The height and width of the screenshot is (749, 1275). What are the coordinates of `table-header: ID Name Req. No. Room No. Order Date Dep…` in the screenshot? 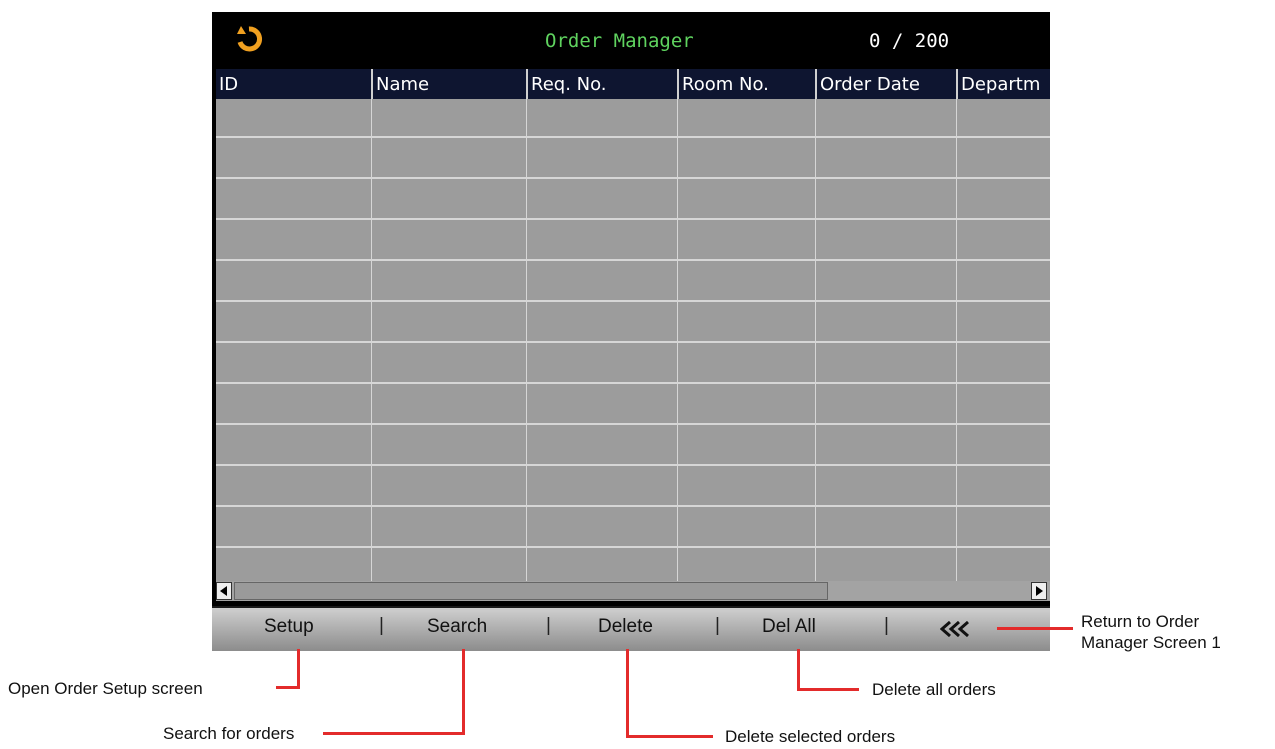 It's located at (633, 84).